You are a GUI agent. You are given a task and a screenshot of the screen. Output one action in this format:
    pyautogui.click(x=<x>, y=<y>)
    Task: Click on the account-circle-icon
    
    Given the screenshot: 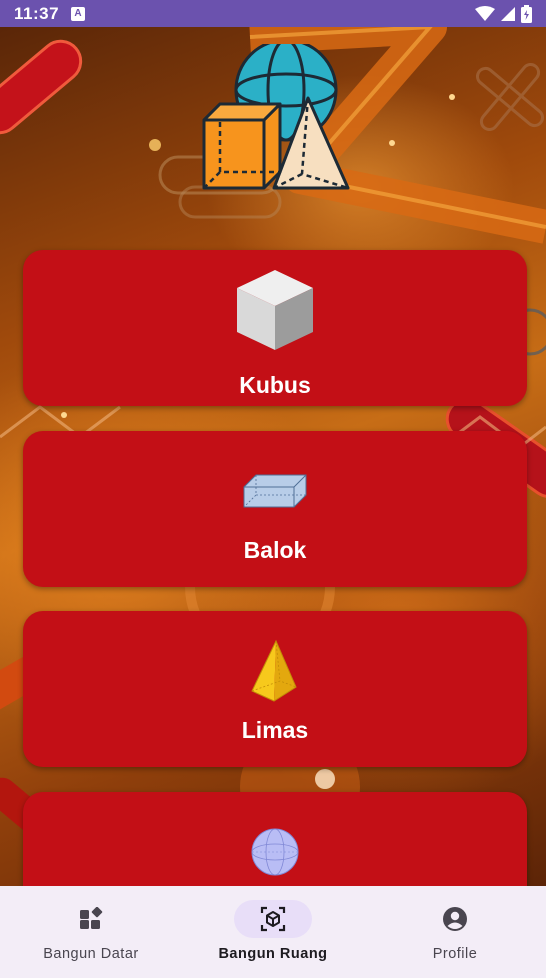 What is the action you would take?
    pyautogui.click(x=455, y=919)
    